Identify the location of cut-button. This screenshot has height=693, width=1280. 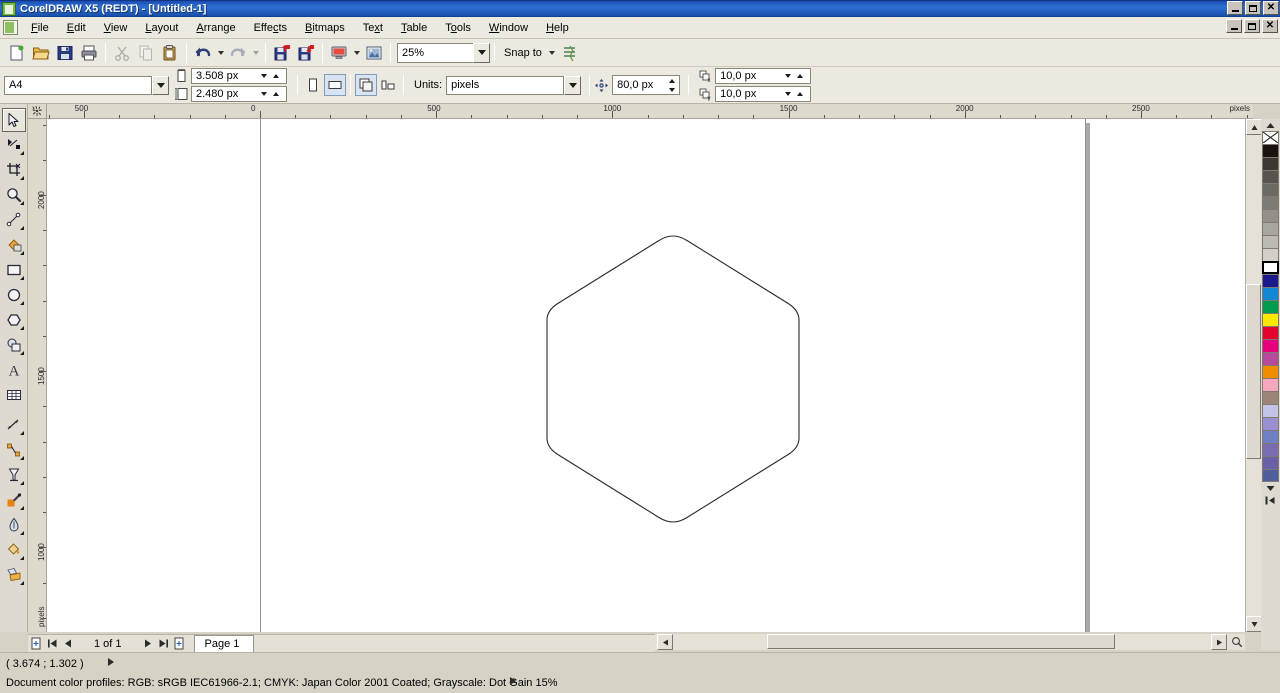
(122, 53).